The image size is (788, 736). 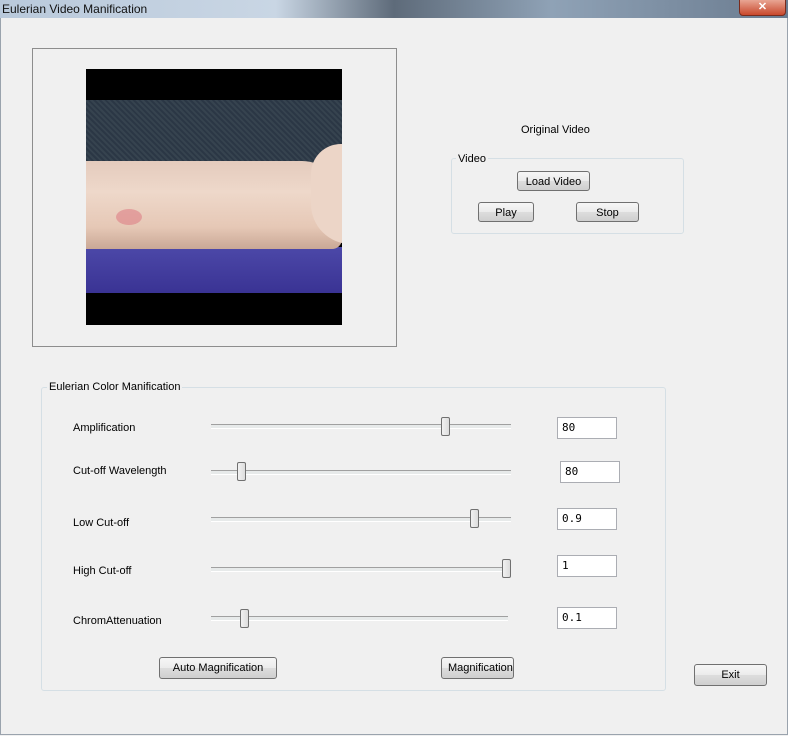 I want to click on video-group-legend: Video, so click(x=472, y=159).